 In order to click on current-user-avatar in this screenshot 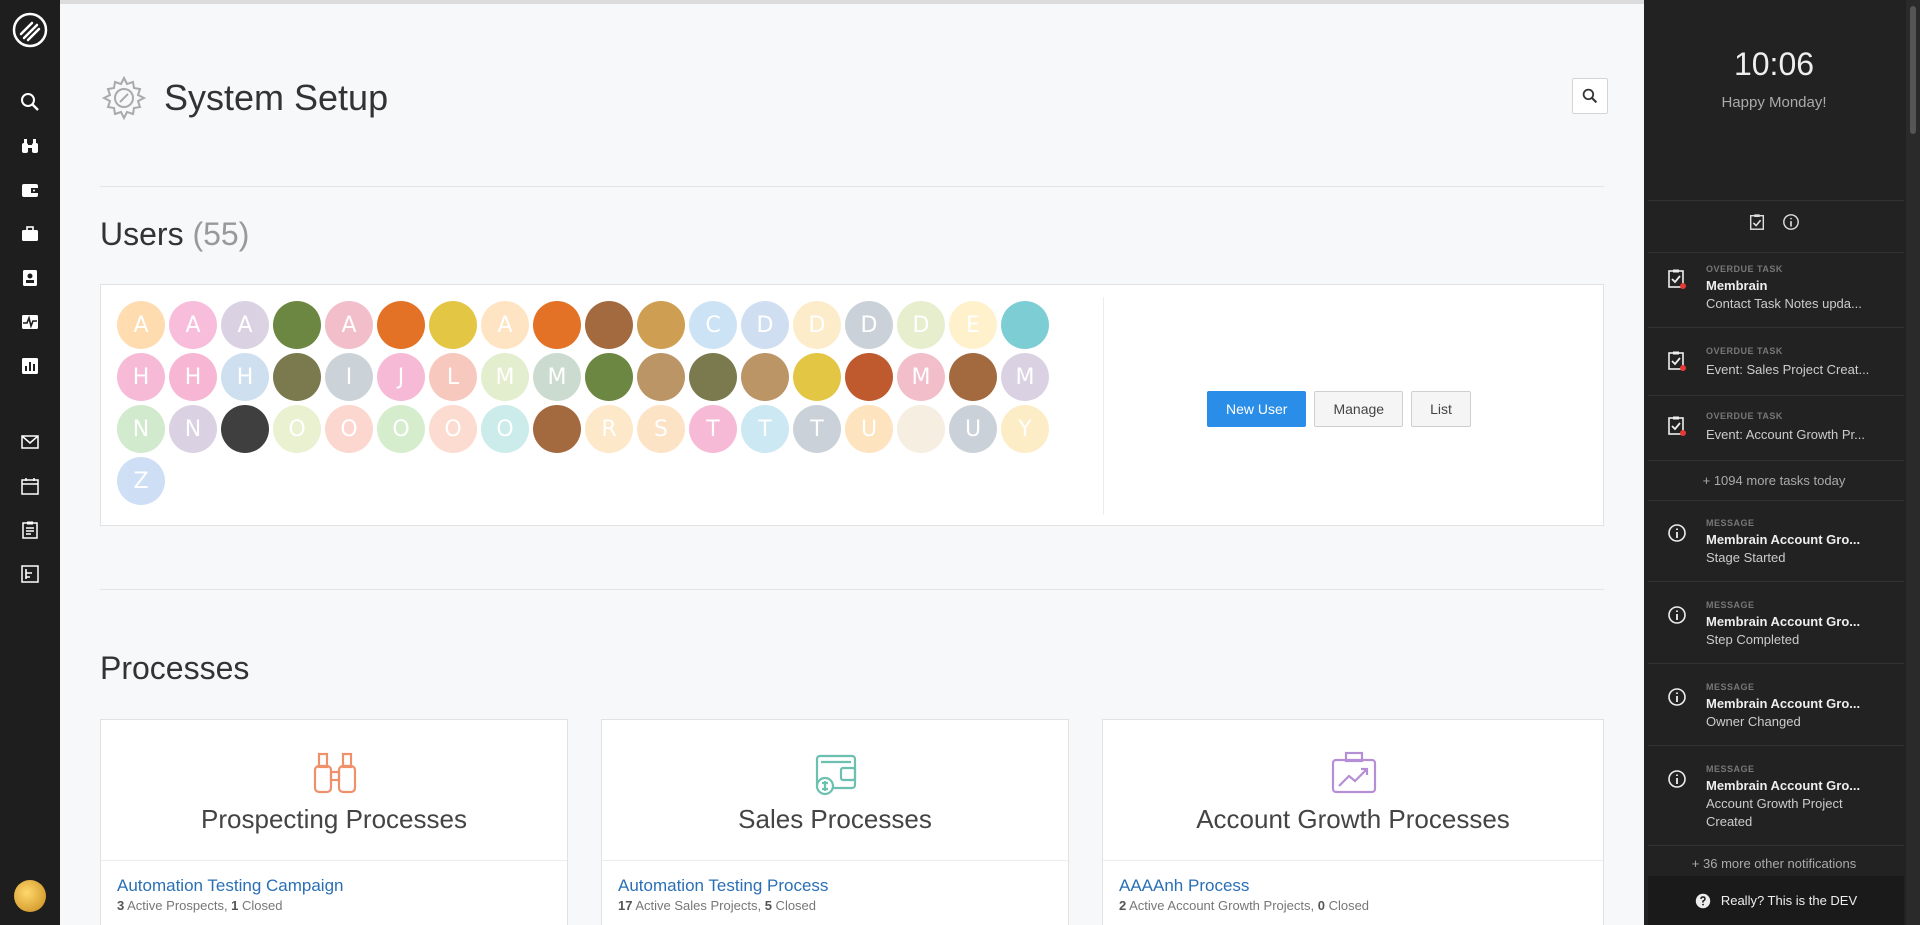, I will do `click(30, 896)`.